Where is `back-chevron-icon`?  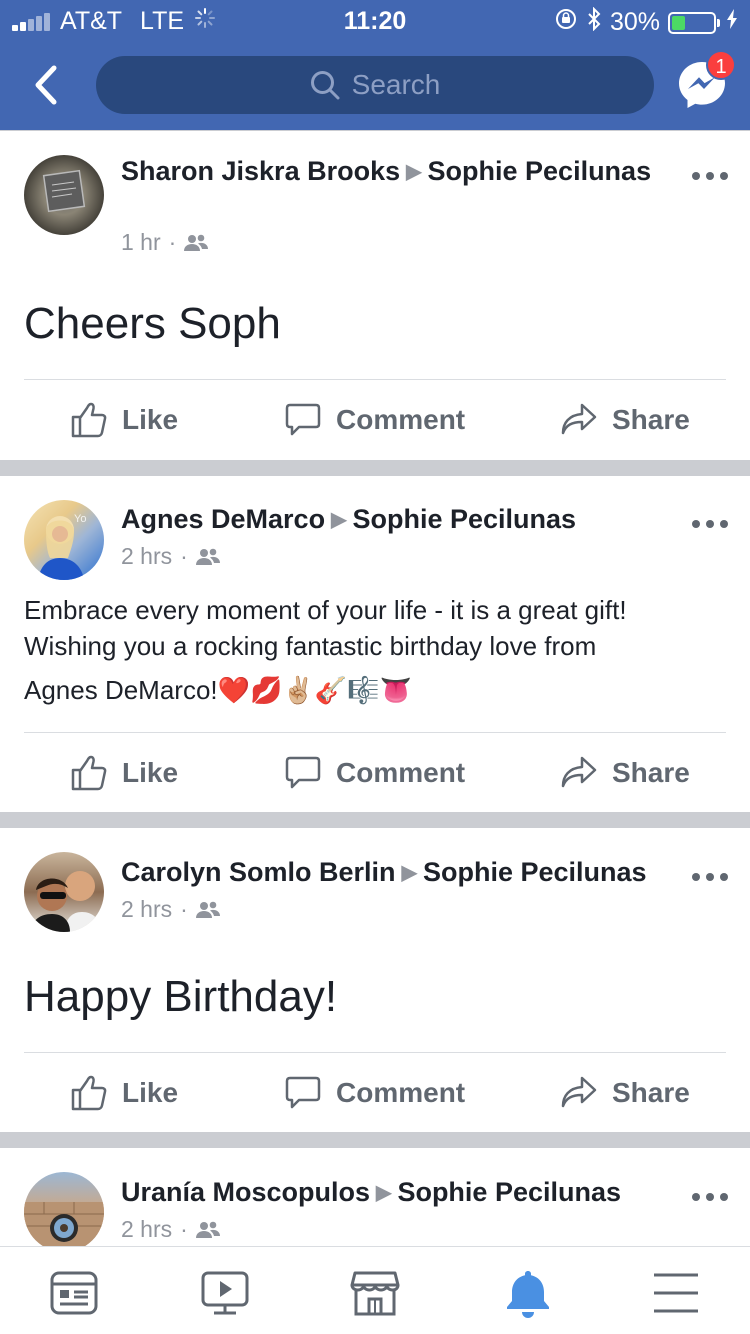 back-chevron-icon is located at coordinates (46, 85).